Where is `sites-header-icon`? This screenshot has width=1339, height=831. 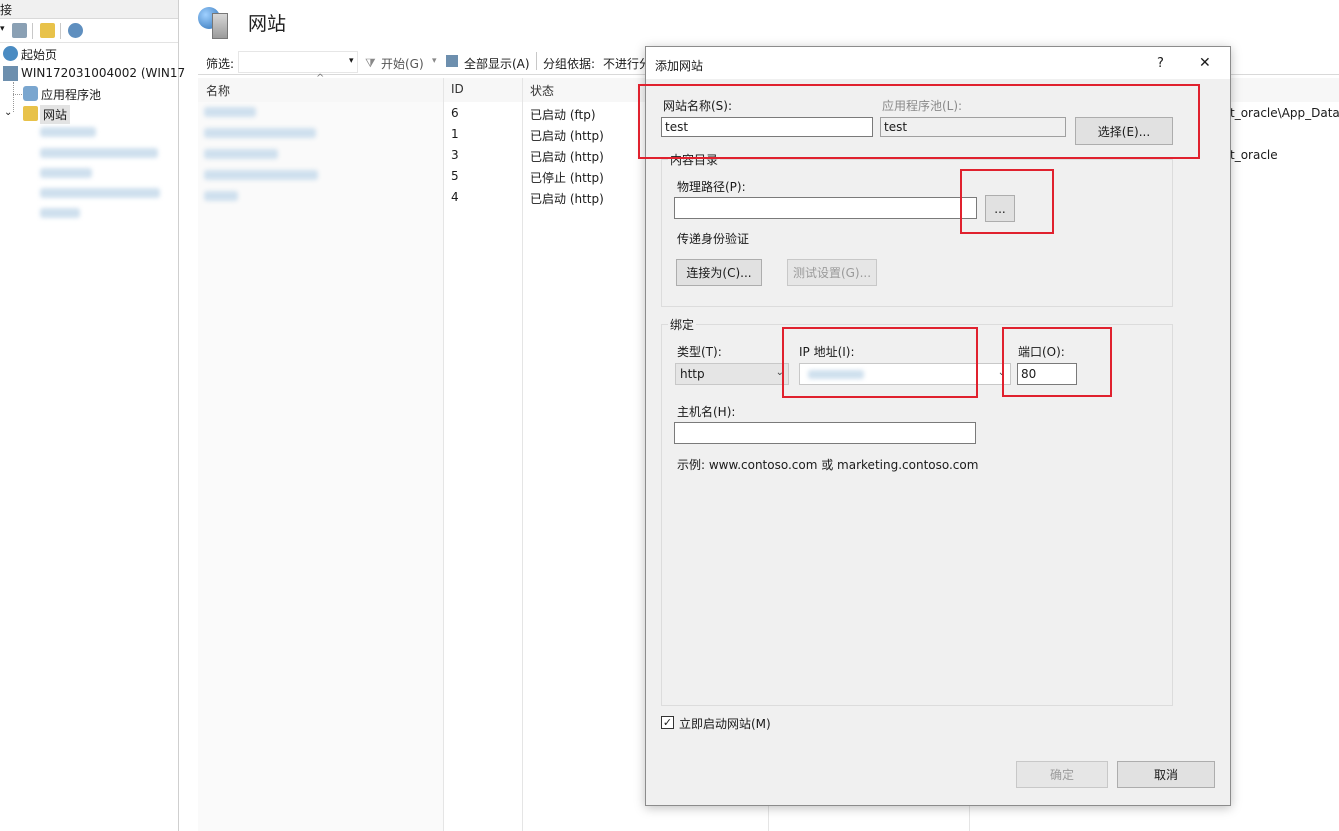
sites-header-icon is located at coordinates (213, 22).